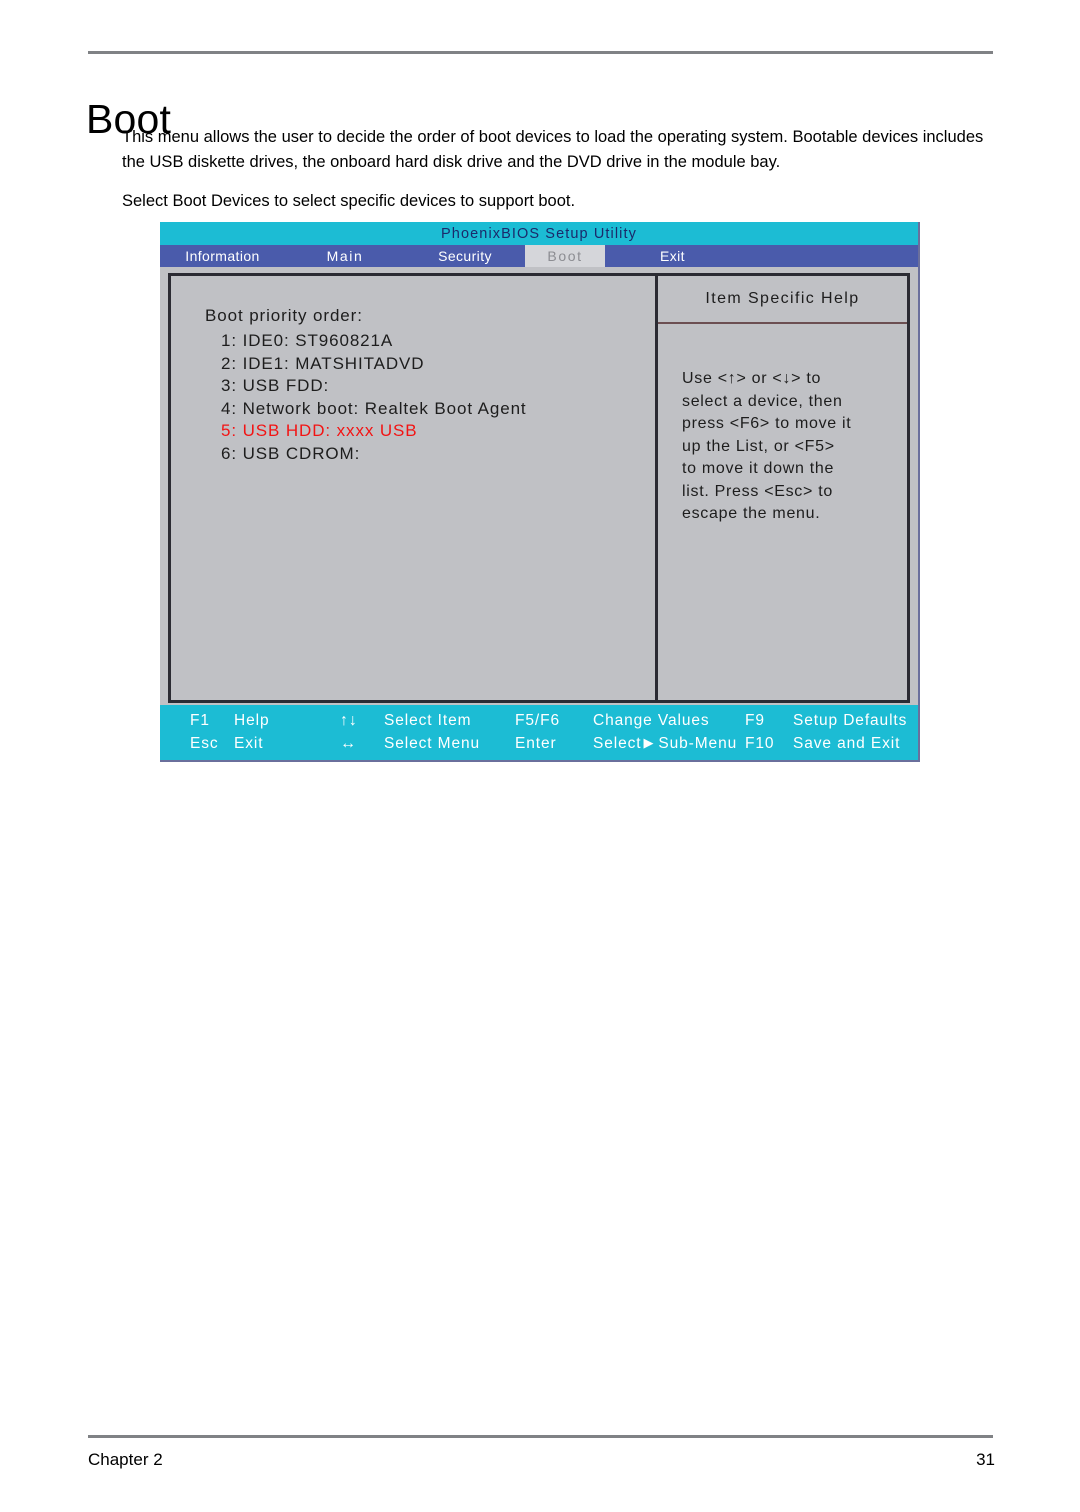 The height and width of the screenshot is (1512, 1080). I want to click on key-label-f5f6: F5/F6, so click(537, 720).